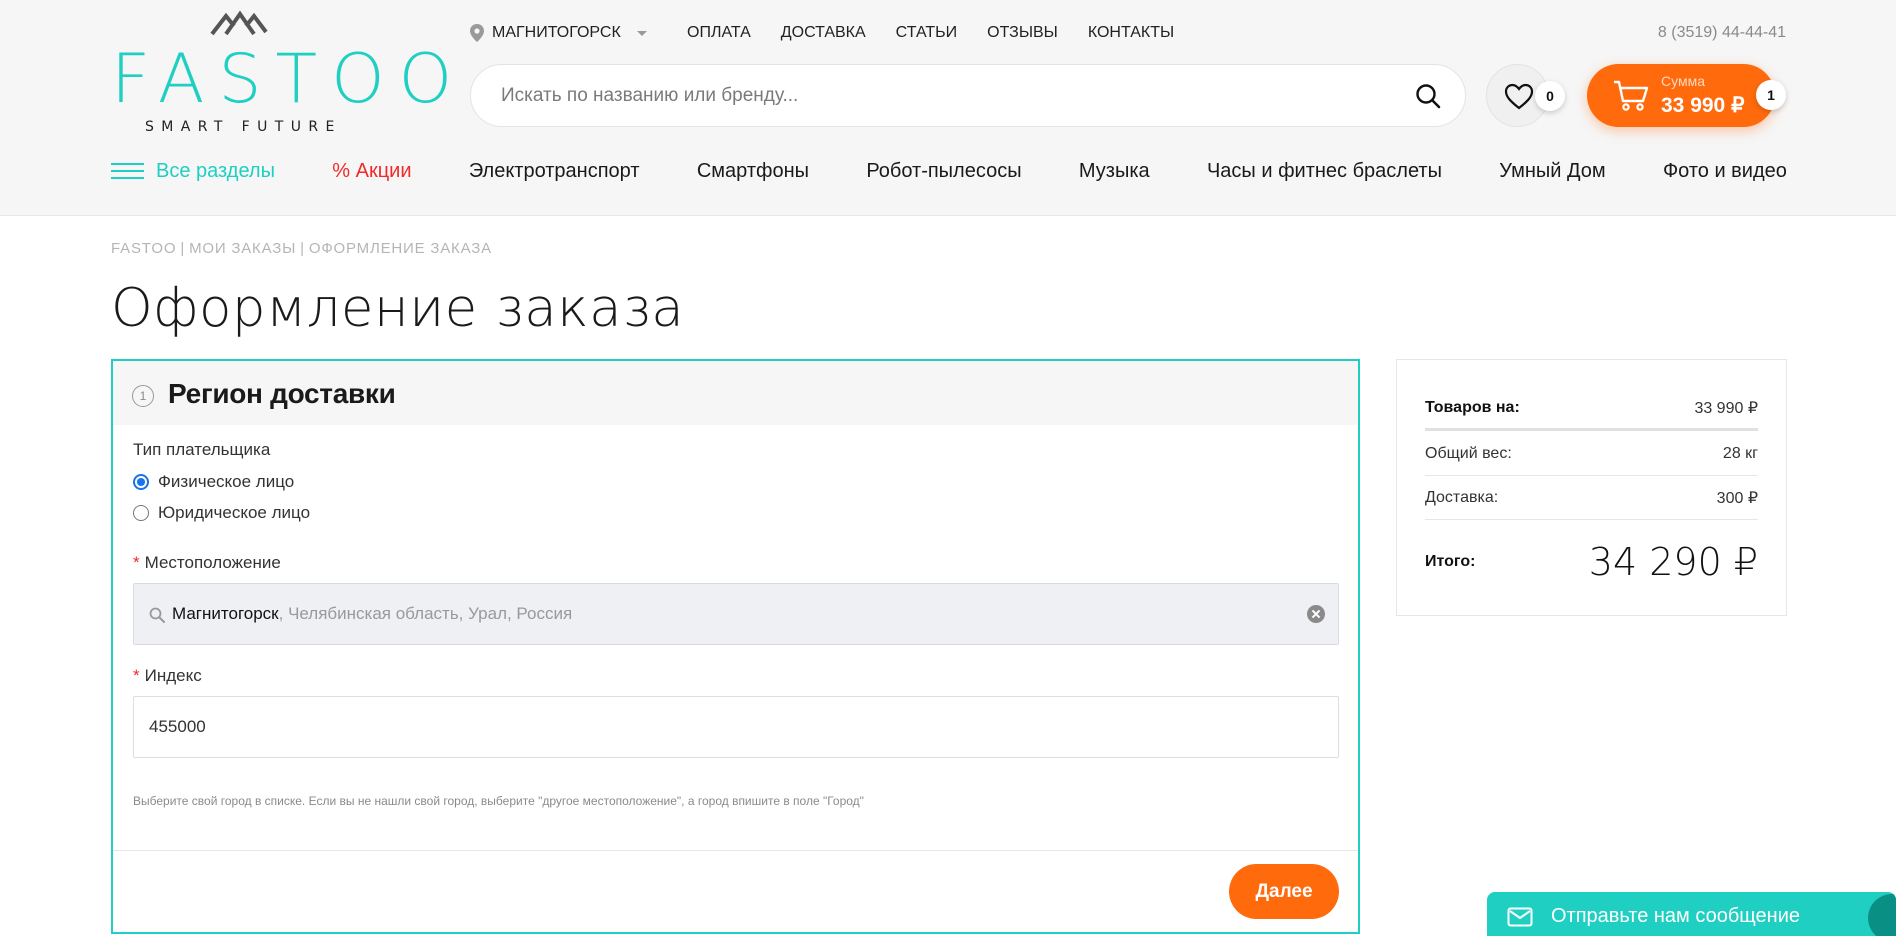 This screenshot has width=1896, height=936. What do you see at coordinates (1519, 96) in the screenshot?
I see `heart-icon` at bounding box center [1519, 96].